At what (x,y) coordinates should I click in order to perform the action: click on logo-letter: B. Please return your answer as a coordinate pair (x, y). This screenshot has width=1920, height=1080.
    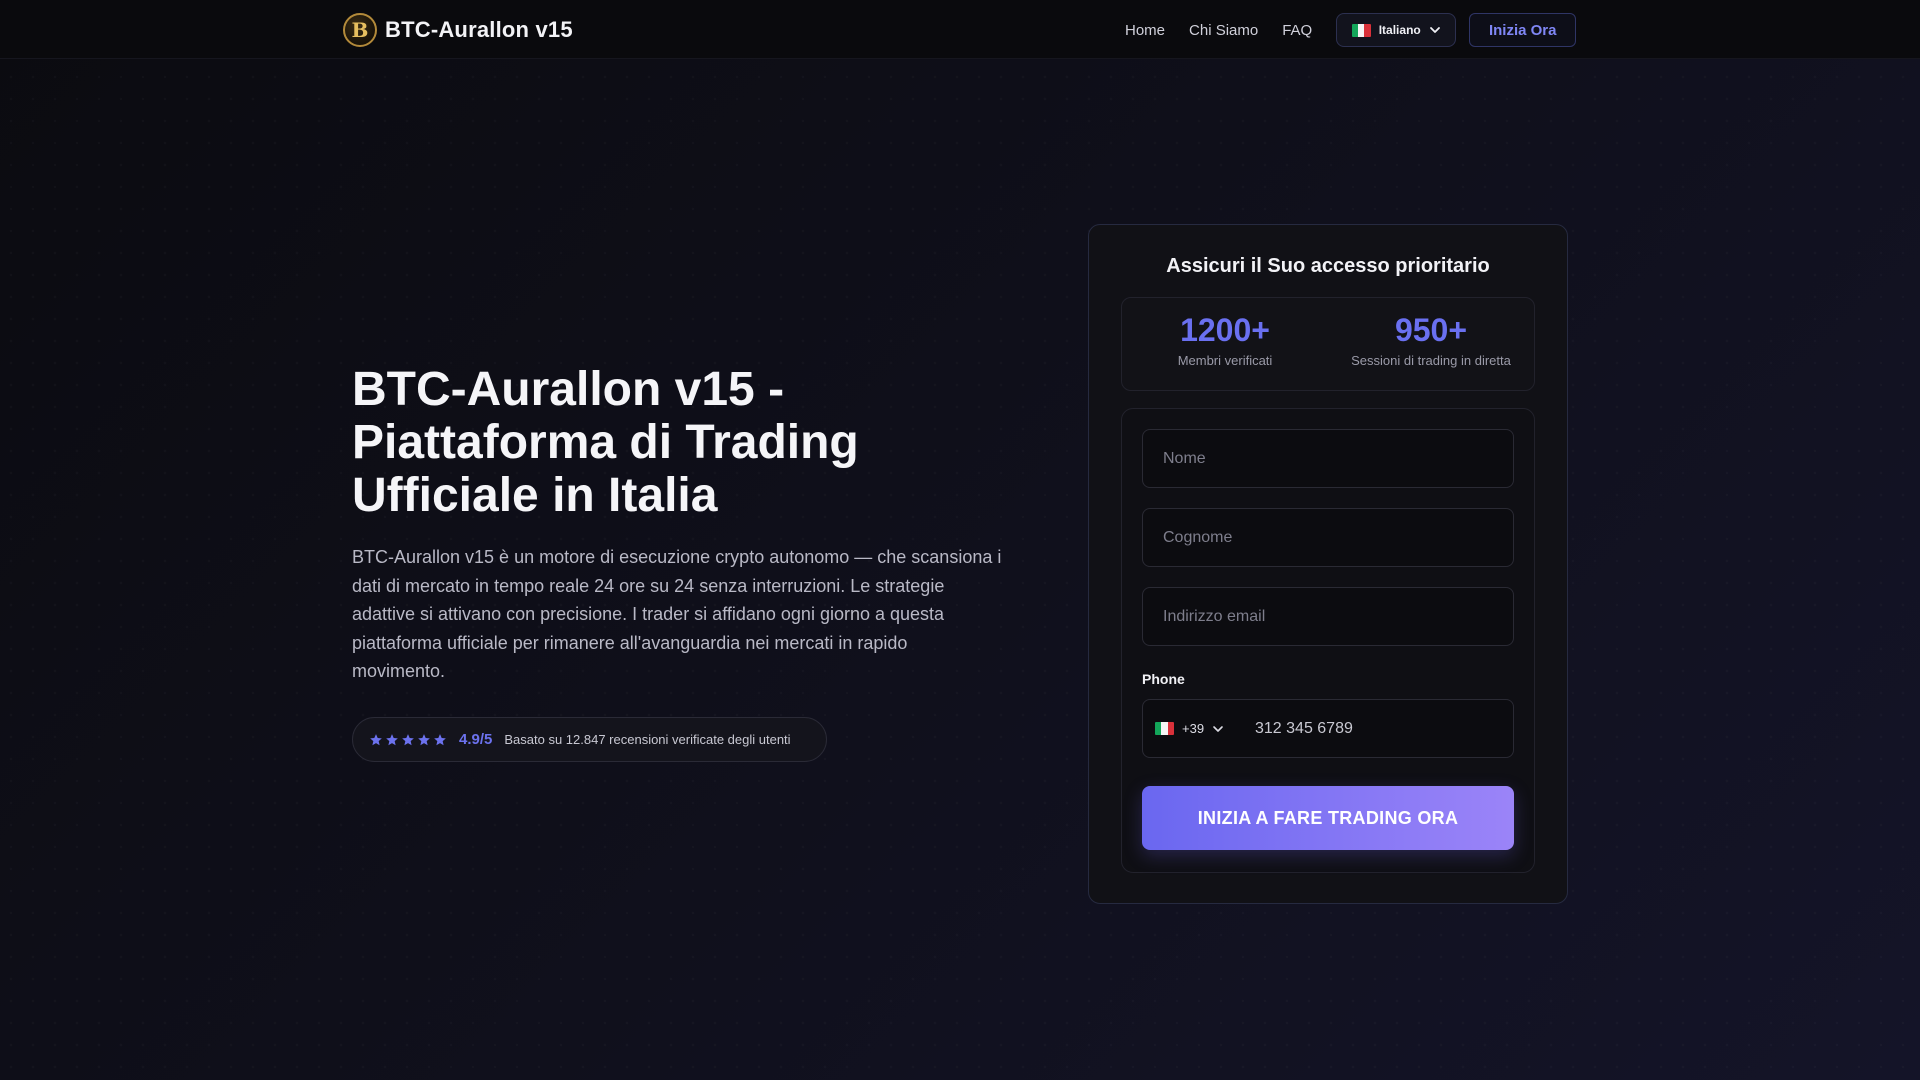
    Looking at the image, I should click on (360, 30).